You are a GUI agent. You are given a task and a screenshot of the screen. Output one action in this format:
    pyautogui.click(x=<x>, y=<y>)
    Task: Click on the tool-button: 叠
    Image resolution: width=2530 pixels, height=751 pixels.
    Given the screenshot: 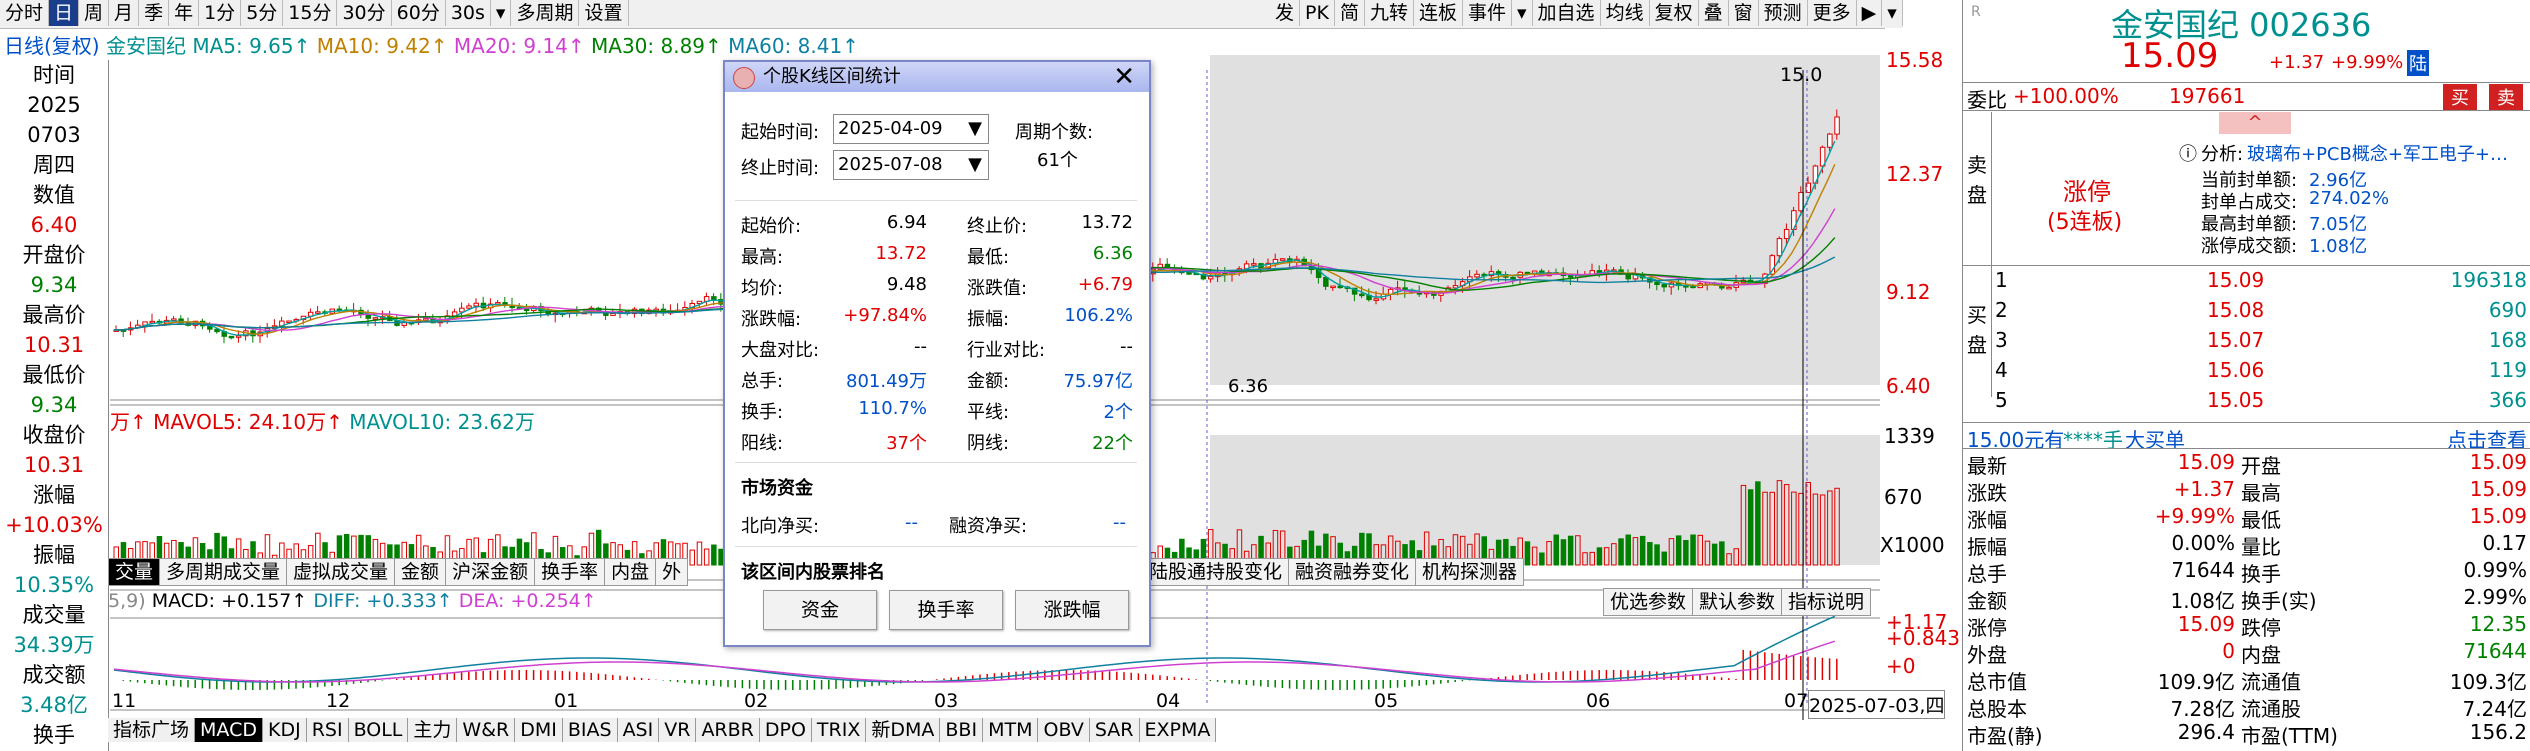 What is the action you would take?
    pyautogui.click(x=1714, y=13)
    